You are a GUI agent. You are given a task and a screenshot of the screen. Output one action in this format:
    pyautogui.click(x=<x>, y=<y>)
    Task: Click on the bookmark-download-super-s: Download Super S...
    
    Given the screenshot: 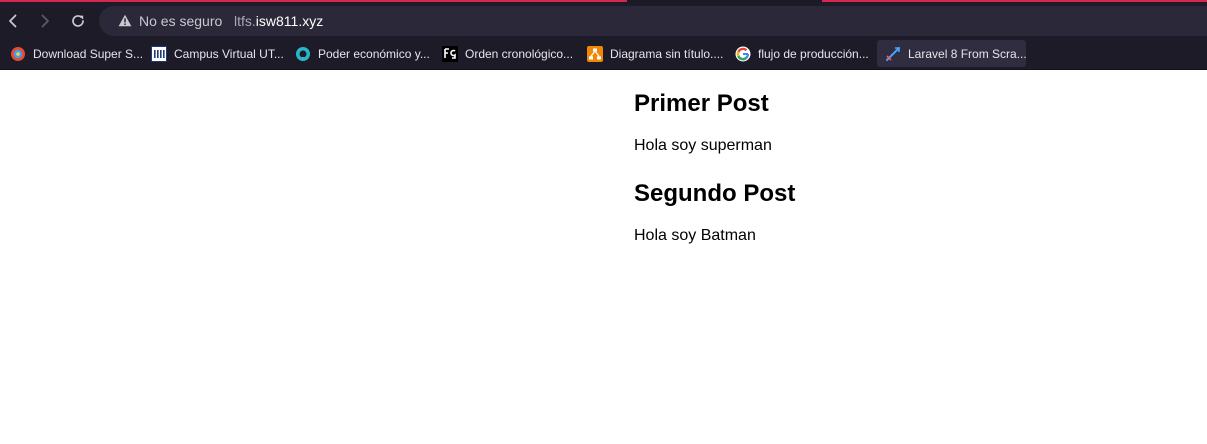 What is the action you would take?
    pyautogui.click(x=72, y=53)
    